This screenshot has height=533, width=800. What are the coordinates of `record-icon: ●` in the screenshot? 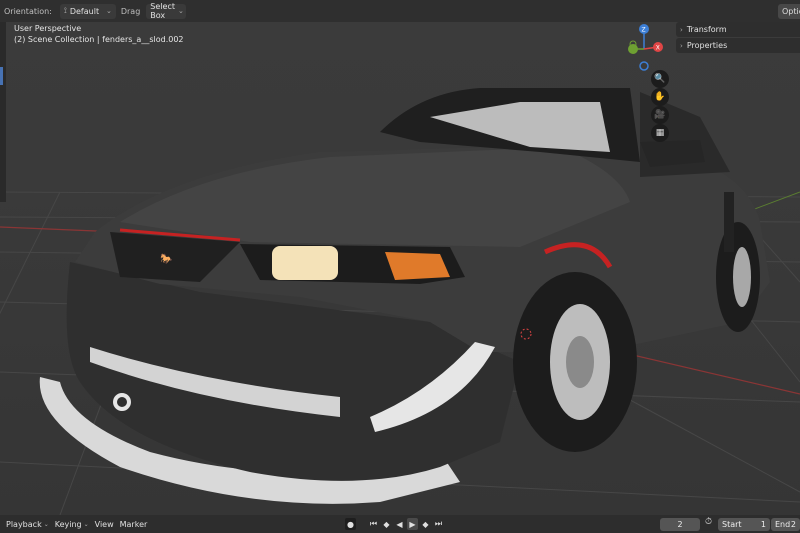 It's located at (350, 524).